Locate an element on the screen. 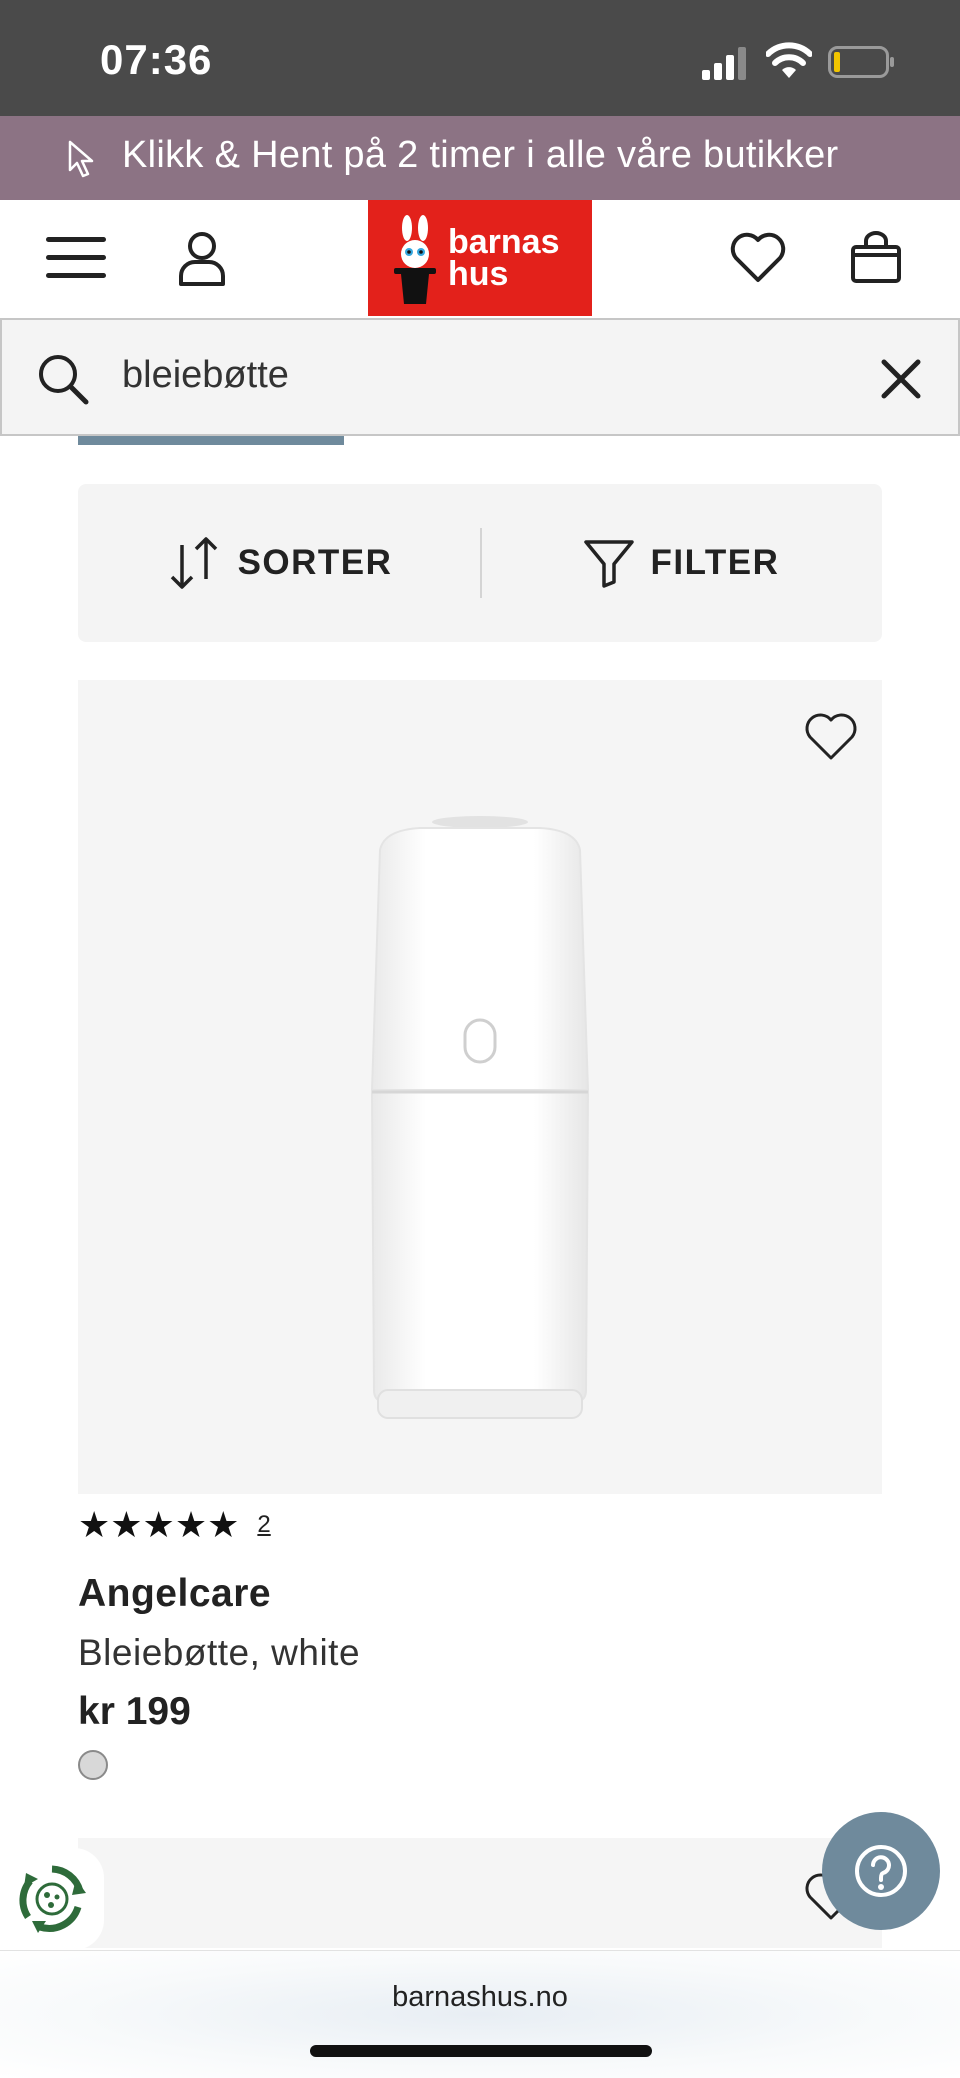 The image size is (960, 2078). sort-label: SORTER is located at coordinates (315, 562).